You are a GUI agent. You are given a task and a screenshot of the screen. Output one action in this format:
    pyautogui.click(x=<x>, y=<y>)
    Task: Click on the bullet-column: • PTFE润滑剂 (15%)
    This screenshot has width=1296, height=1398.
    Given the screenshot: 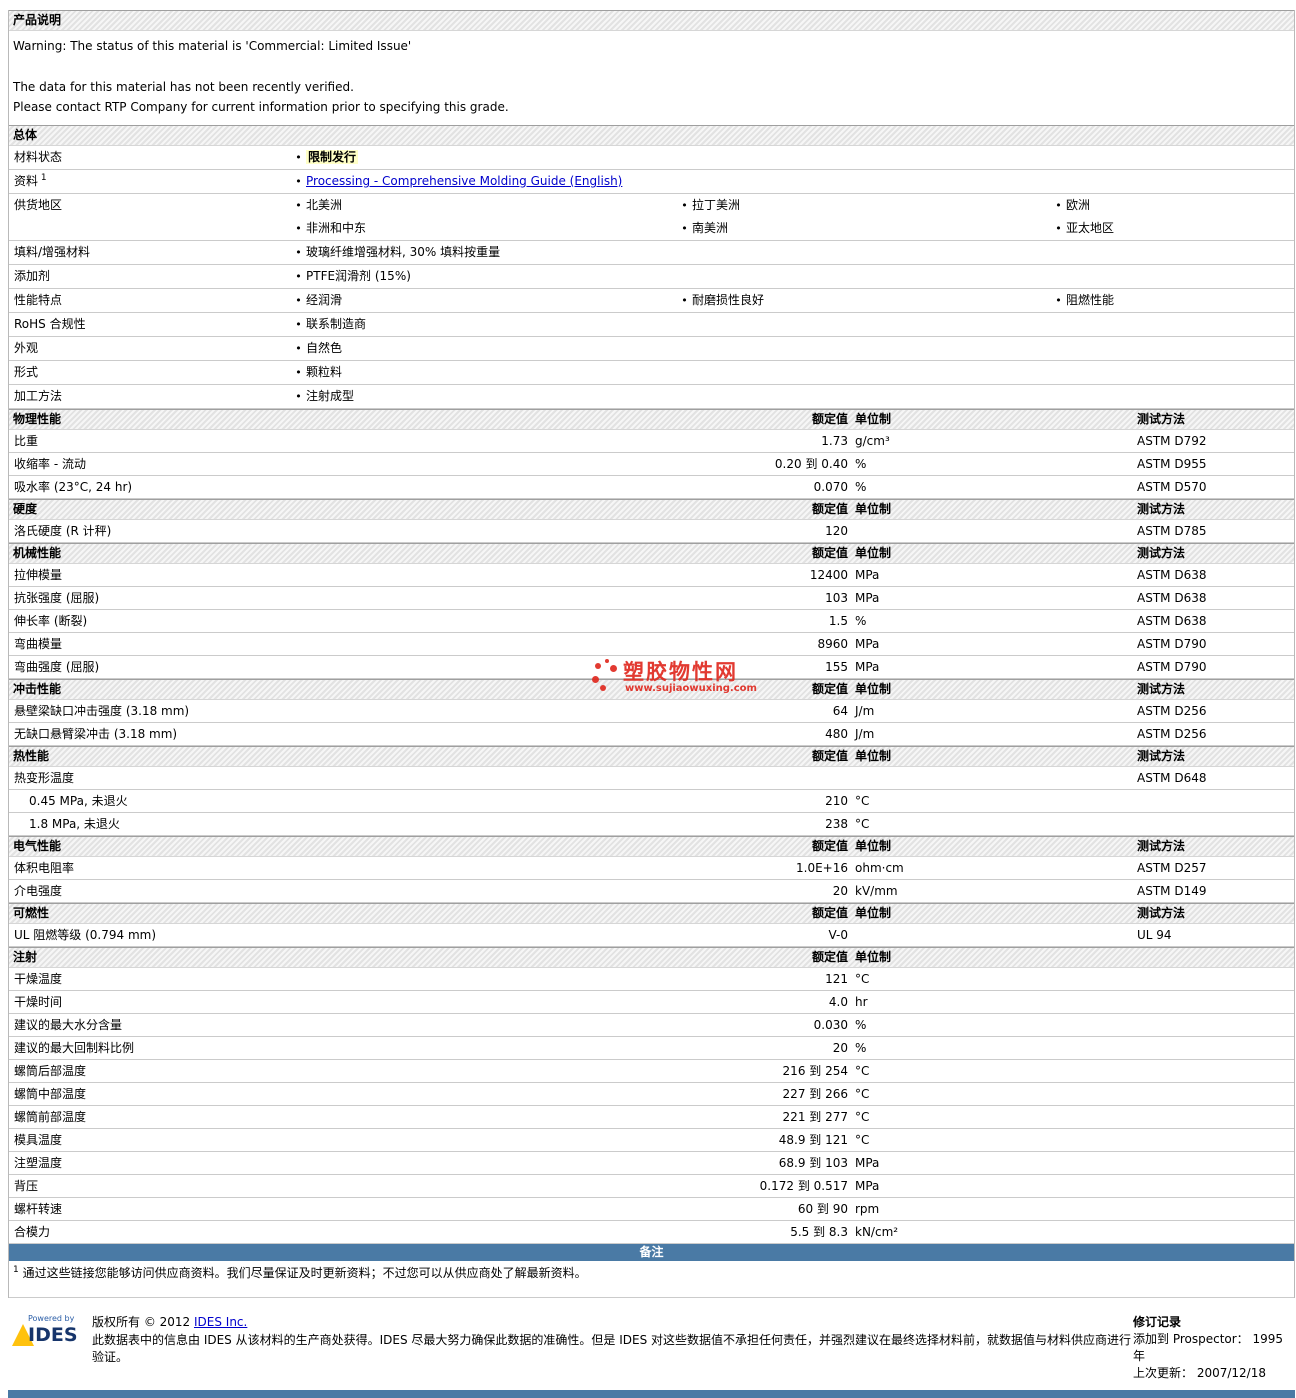 What is the action you would take?
    pyautogui.click(x=480, y=276)
    